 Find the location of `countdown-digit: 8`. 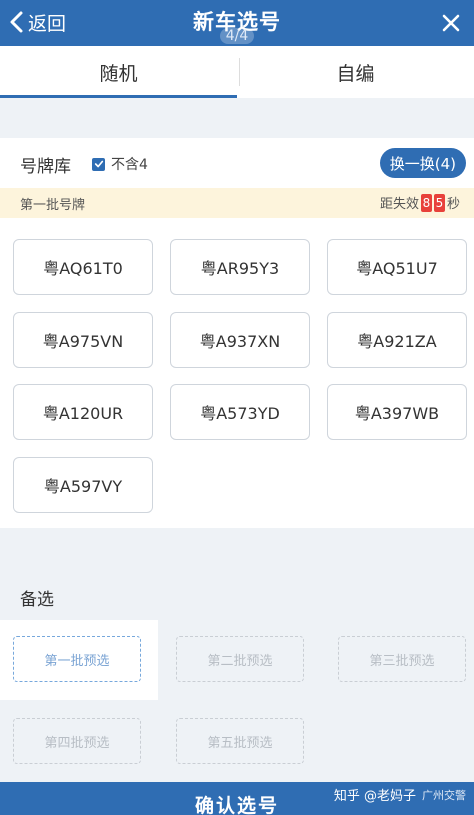

countdown-digit: 8 is located at coordinates (426, 202).